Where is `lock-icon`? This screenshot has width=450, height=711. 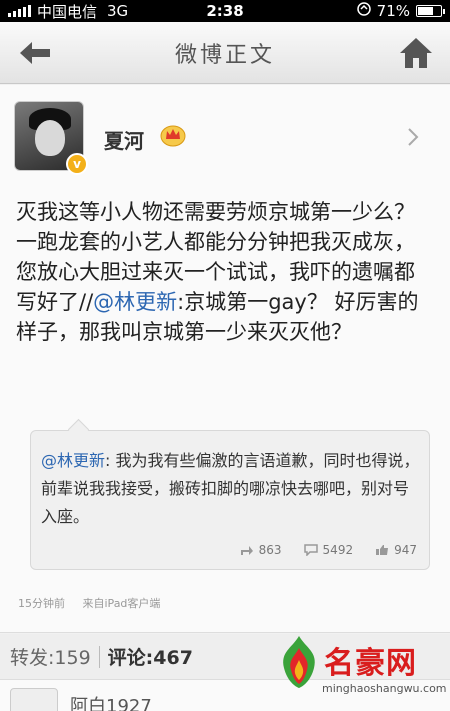 lock-icon is located at coordinates (363, 11).